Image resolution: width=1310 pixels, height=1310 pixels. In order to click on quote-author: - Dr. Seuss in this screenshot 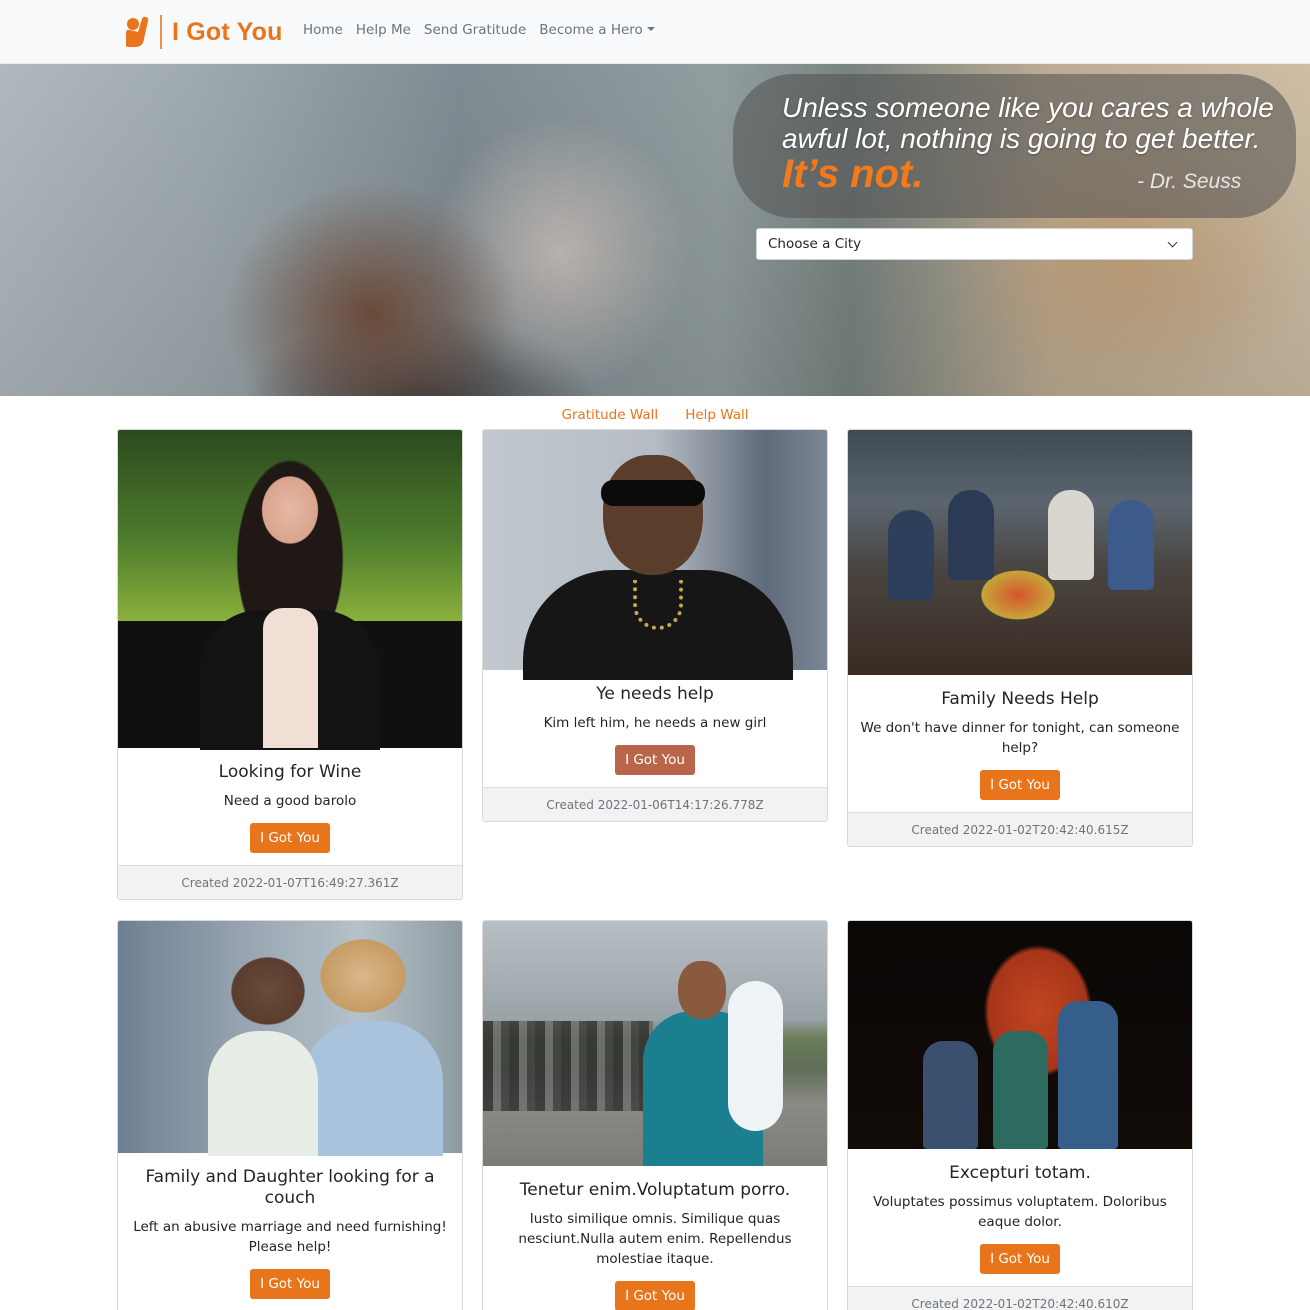, I will do `click(1189, 181)`.